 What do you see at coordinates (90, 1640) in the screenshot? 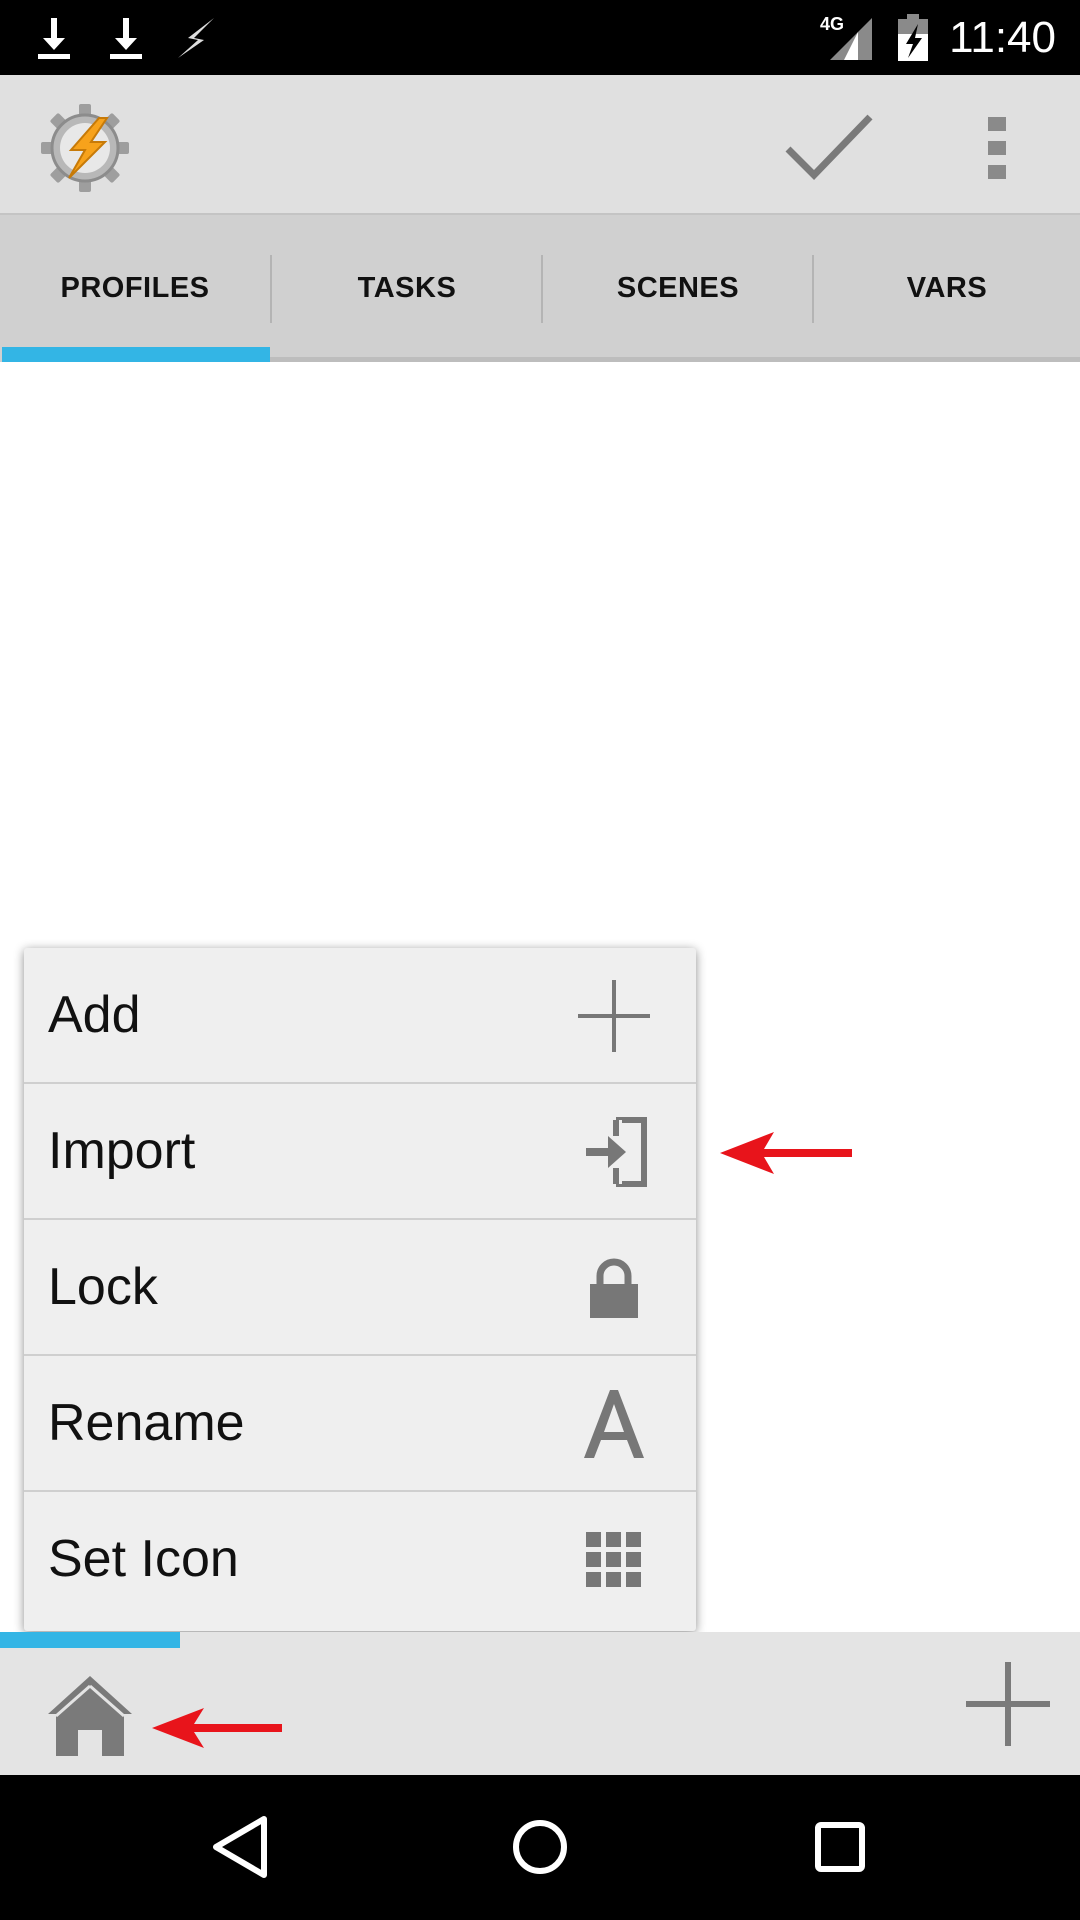
I see `progress-indicator` at bounding box center [90, 1640].